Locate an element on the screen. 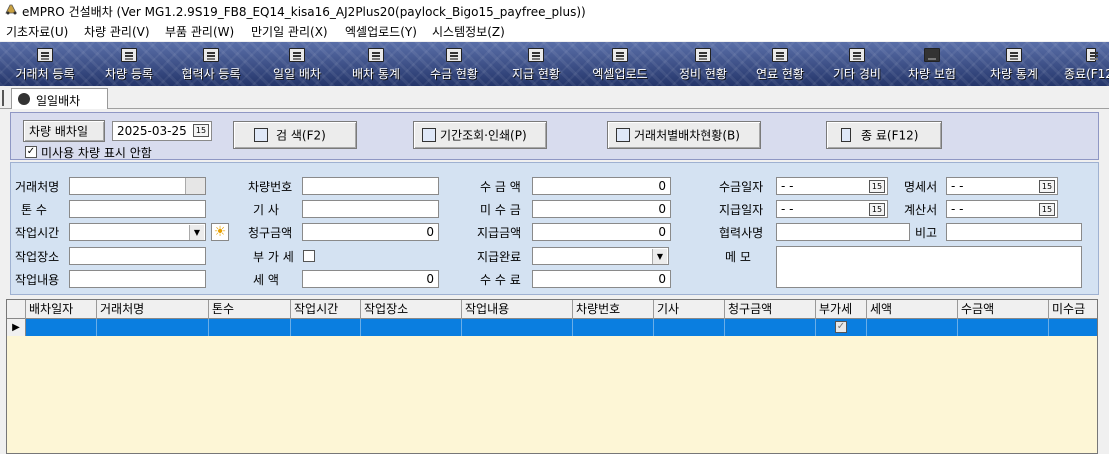 The width and height of the screenshot is (1109, 454). col-uncollected: 미수금 is located at coordinates (1073, 309).